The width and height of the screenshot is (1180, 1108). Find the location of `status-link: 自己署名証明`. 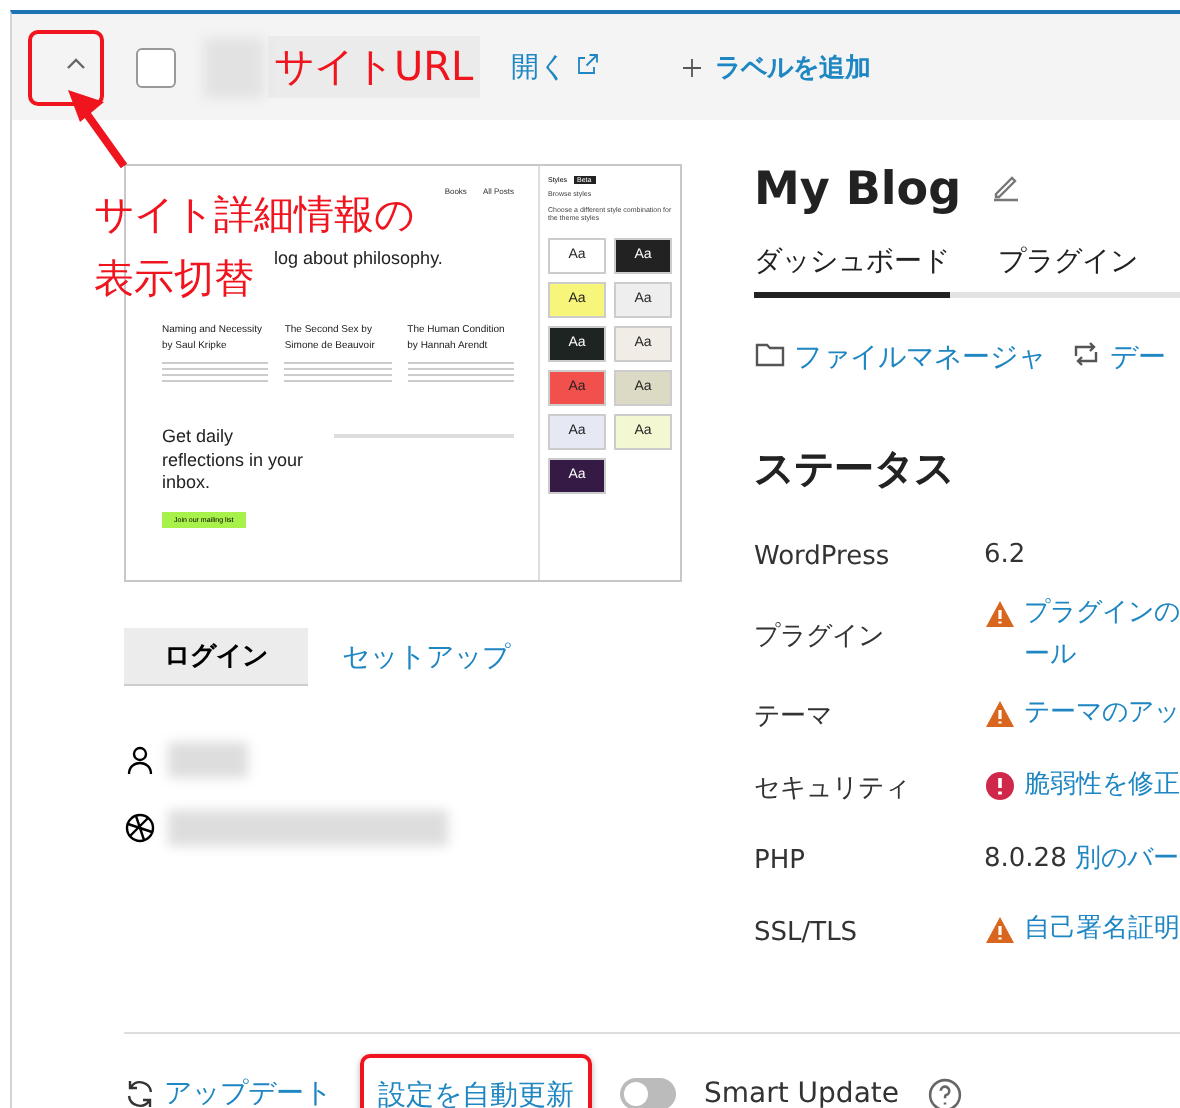

status-link: 自己署名証明 is located at coordinates (1102, 931).